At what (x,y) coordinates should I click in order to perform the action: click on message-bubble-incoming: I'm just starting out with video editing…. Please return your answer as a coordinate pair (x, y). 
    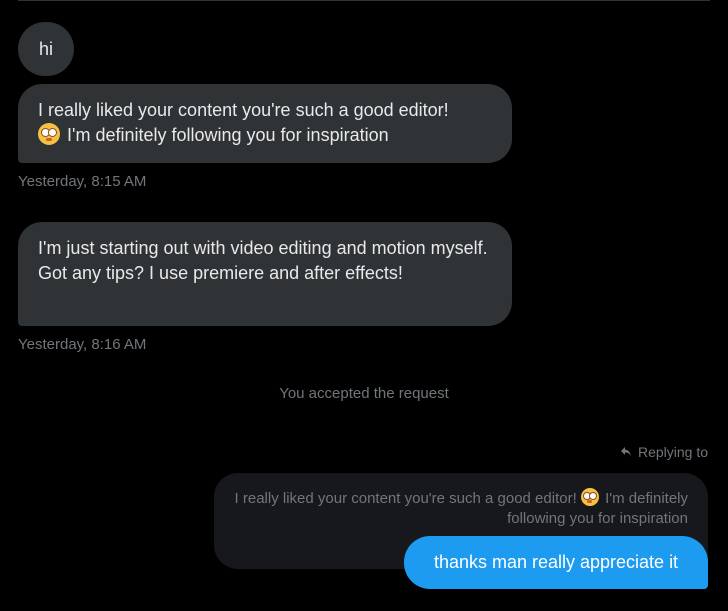
    Looking at the image, I should click on (265, 274).